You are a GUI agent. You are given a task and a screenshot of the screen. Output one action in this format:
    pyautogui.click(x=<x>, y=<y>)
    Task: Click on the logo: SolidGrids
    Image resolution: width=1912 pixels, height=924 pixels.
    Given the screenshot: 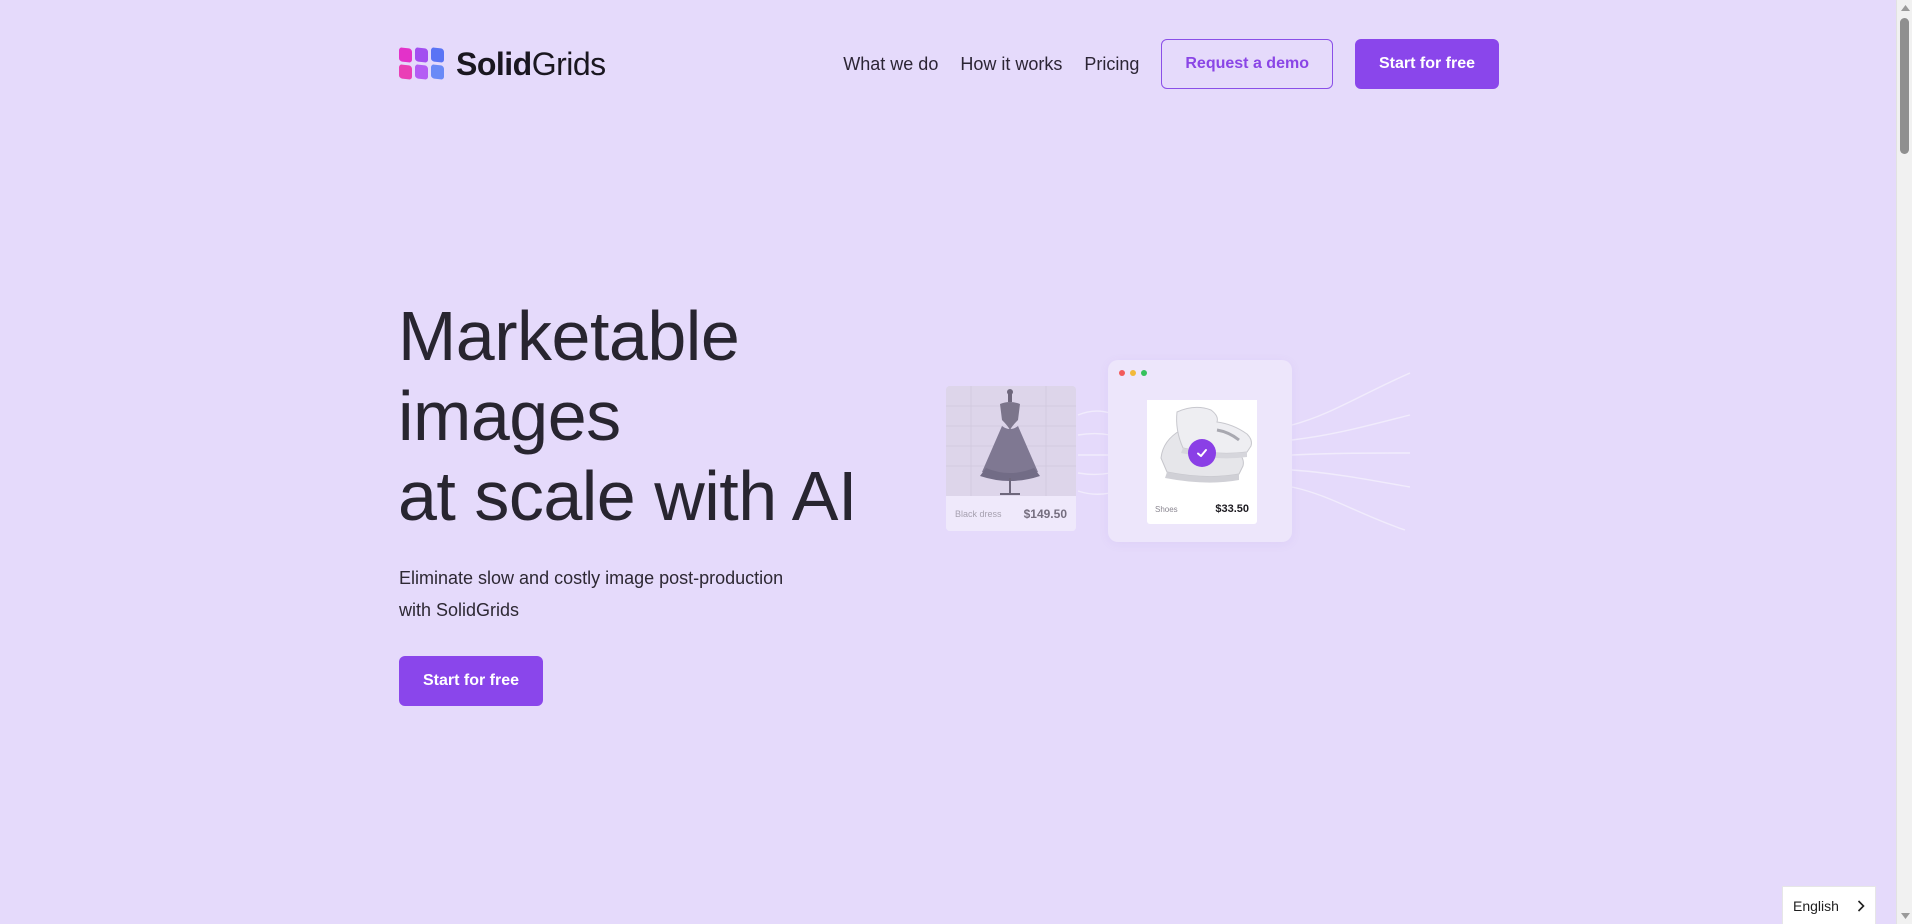 What is the action you would take?
    pyautogui.click(x=502, y=64)
    